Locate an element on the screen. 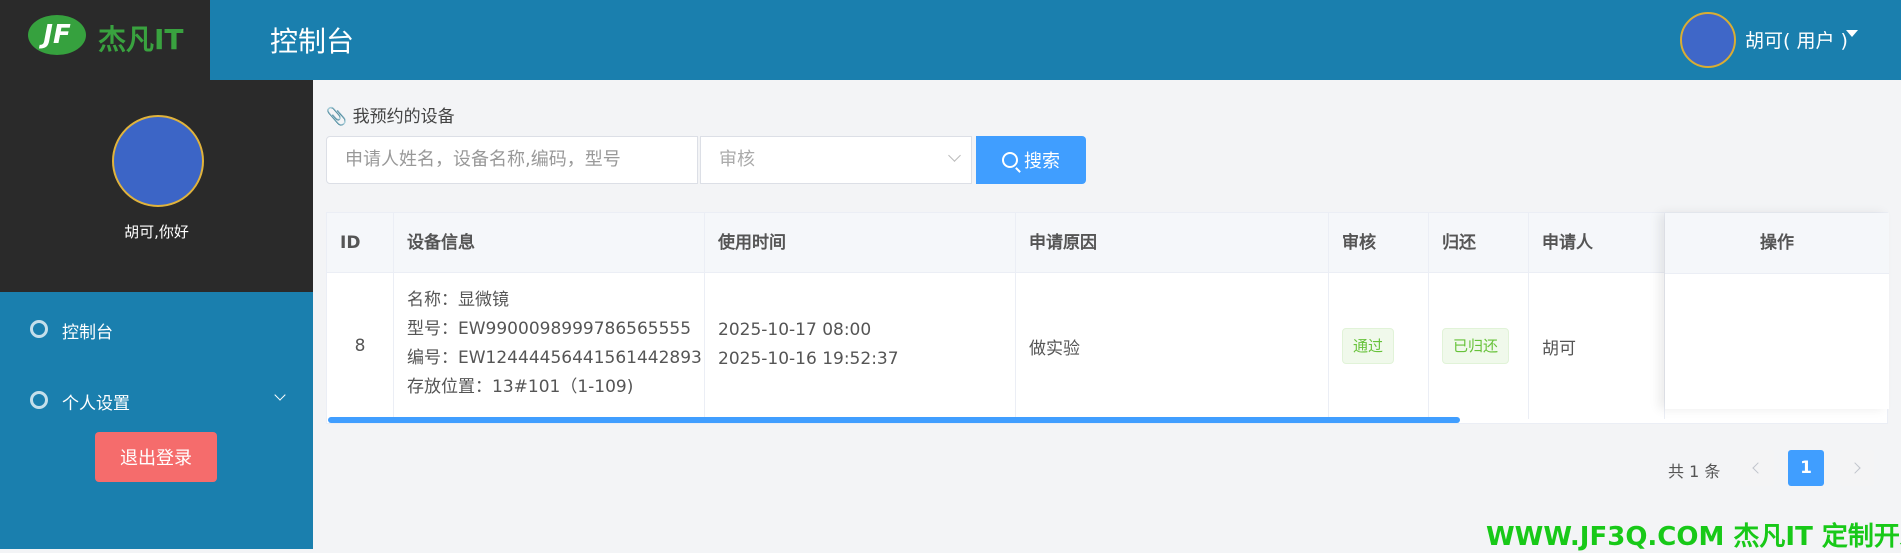  column-header: 申请人 is located at coordinates (1597, 243).